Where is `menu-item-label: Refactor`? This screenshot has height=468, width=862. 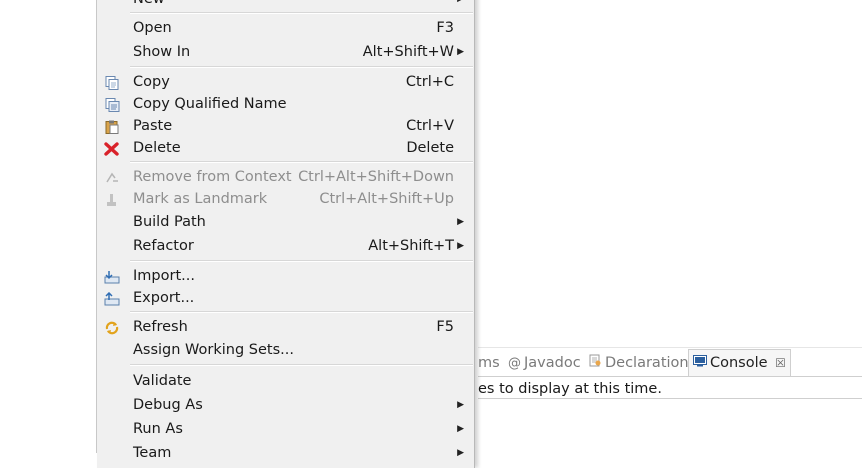
menu-item-label: Refactor is located at coordinates (163, 246).